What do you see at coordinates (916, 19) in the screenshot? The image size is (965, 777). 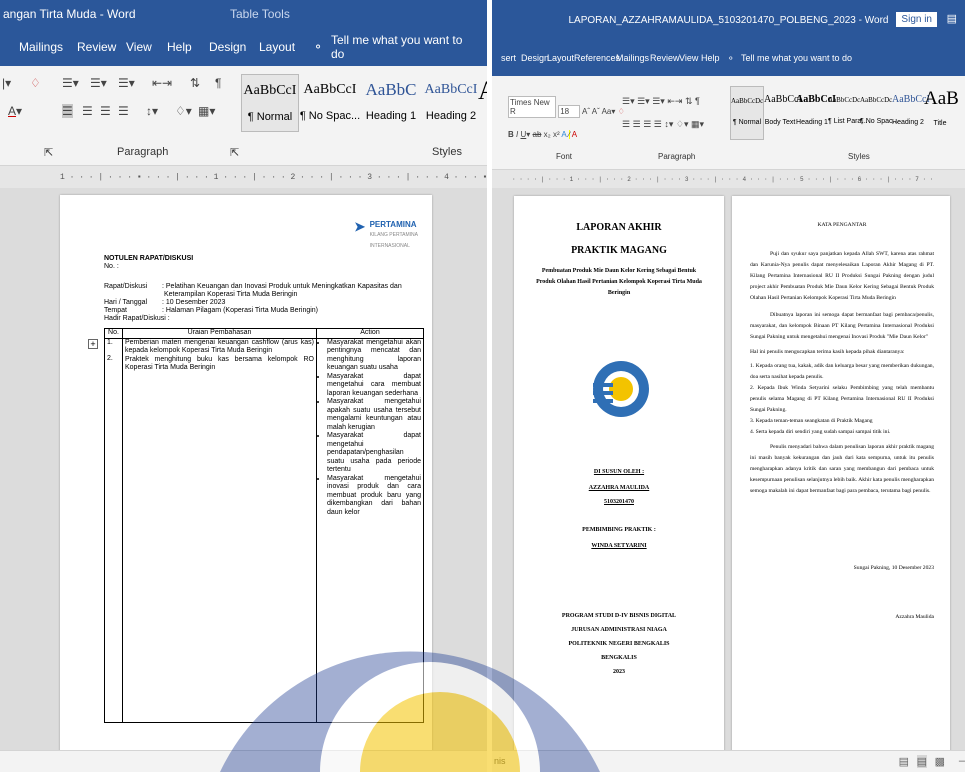 I see `sign-in-button: Sign in` at bounding box center [916, 19].